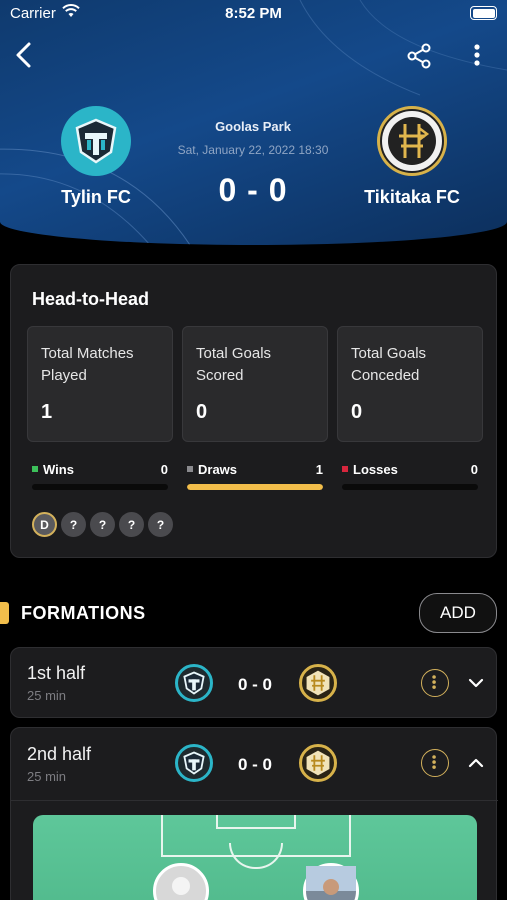  I want to click on divider, so click(254, 800).